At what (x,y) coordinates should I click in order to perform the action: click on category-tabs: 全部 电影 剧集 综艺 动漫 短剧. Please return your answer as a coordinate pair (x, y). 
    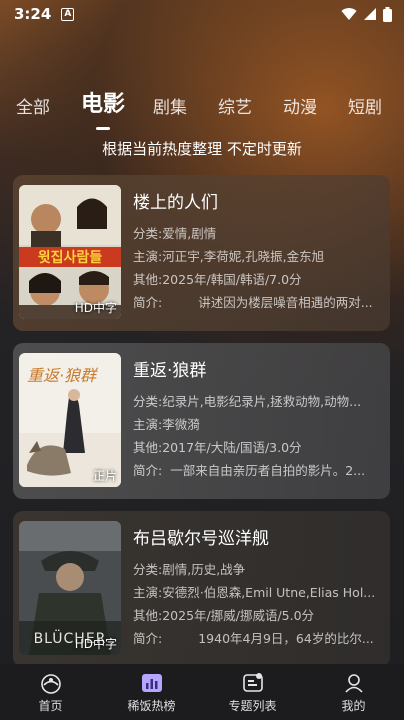
    Looking at the image, I should click on (202, 104).